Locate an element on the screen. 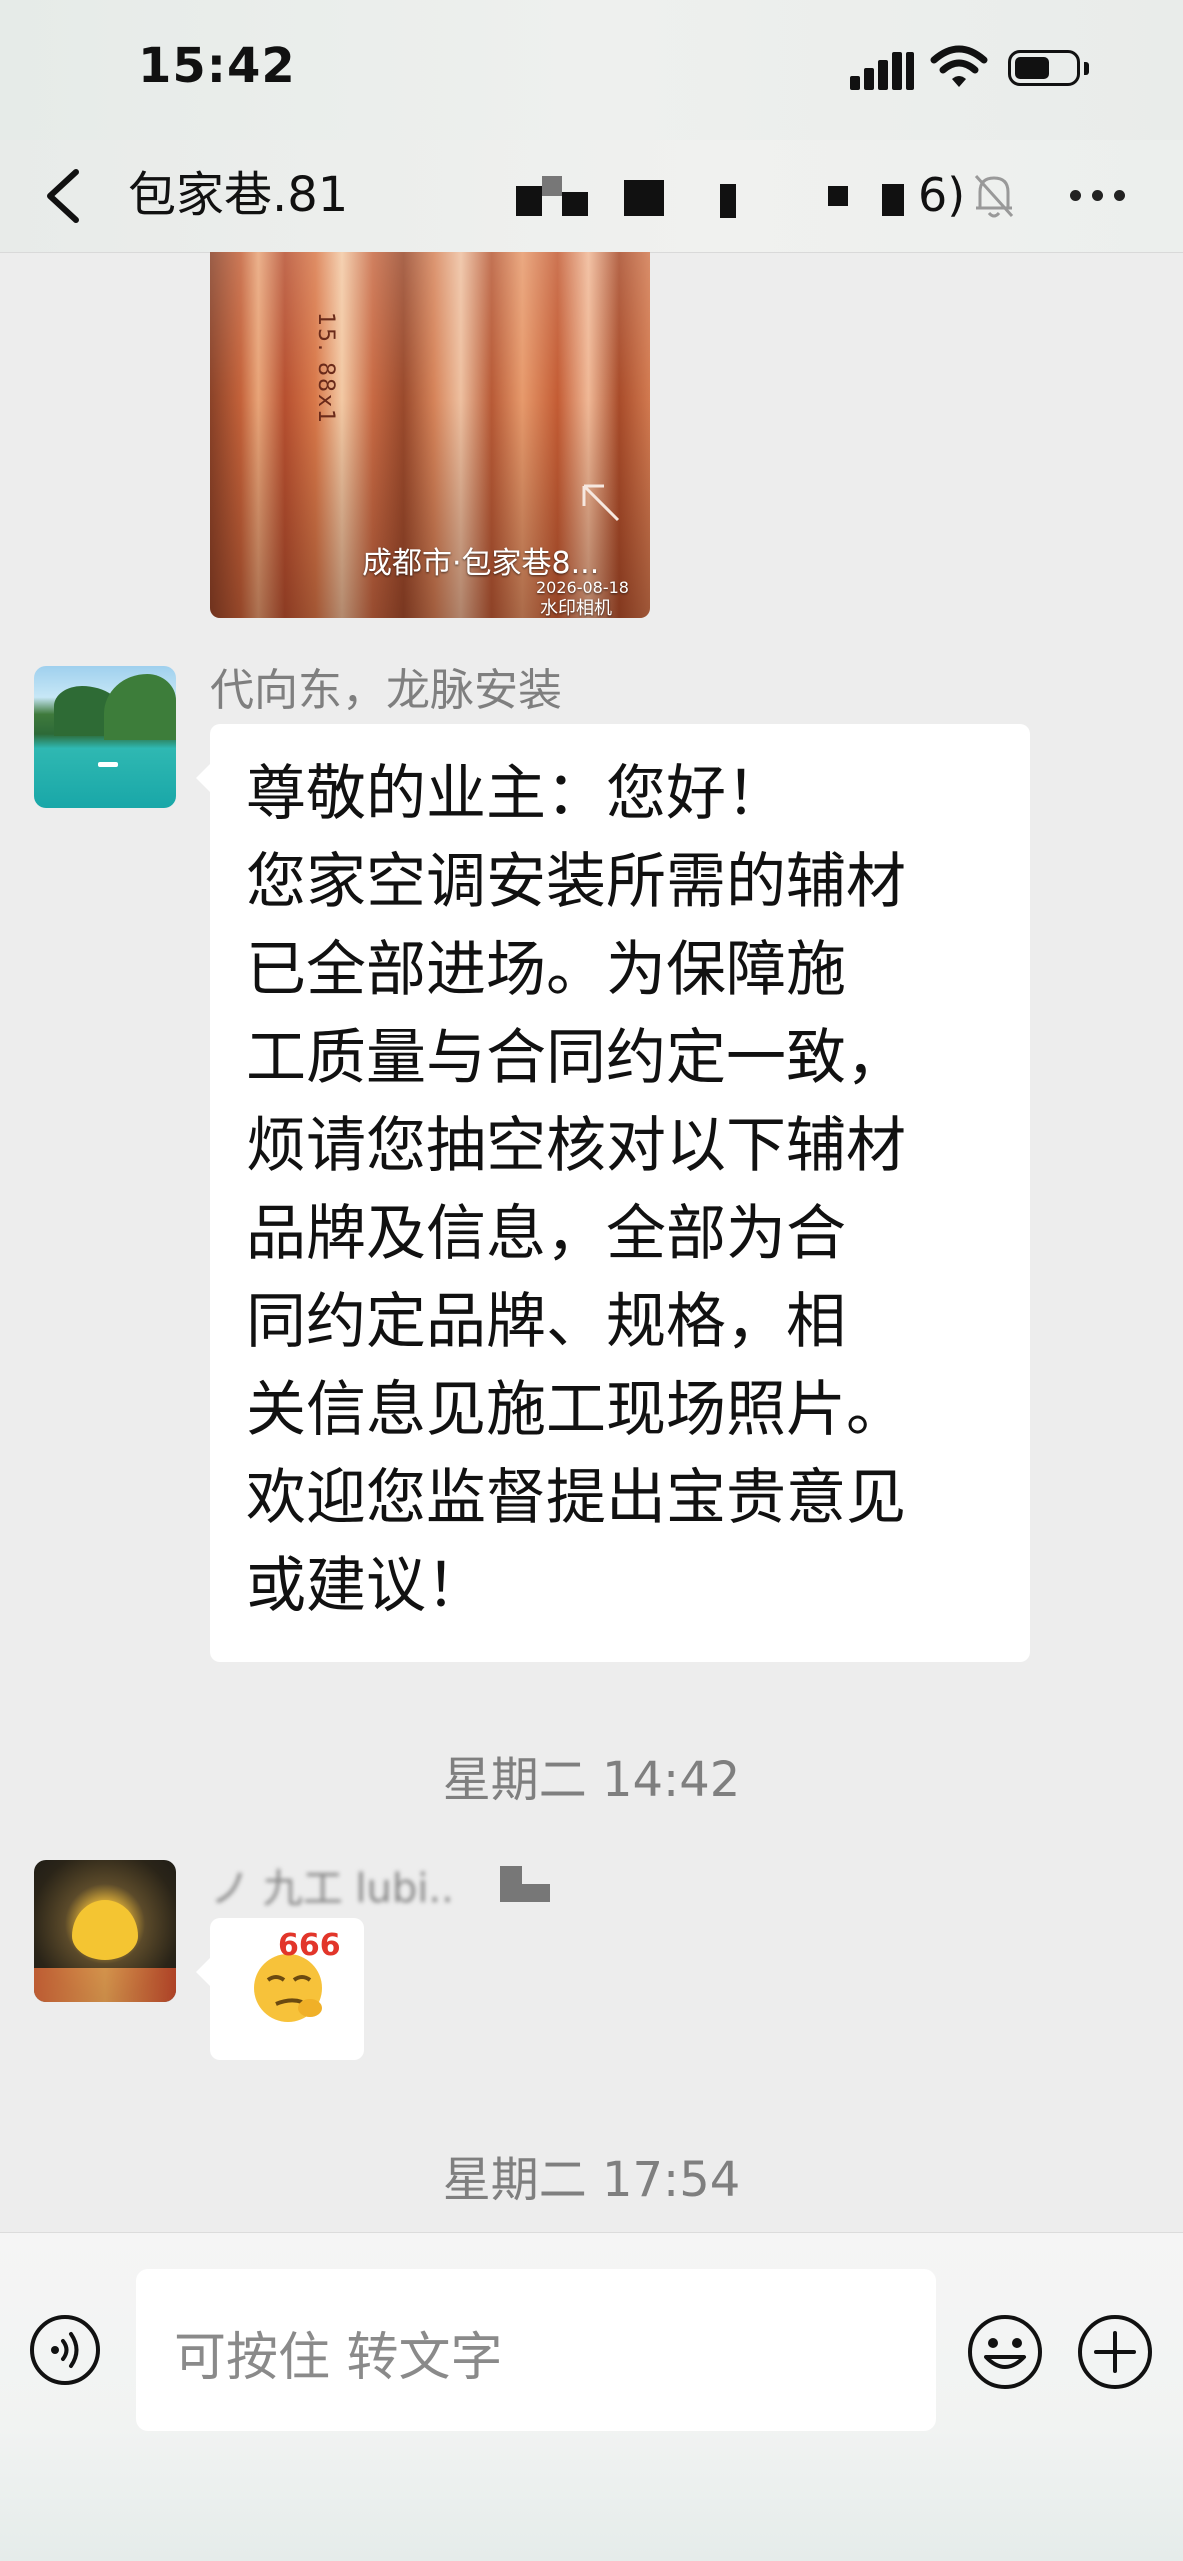 The width and height of the screenshot is (1183, 2561). sender-name: ノ 九工 lubi.. is located at coordinates (332, 1889).